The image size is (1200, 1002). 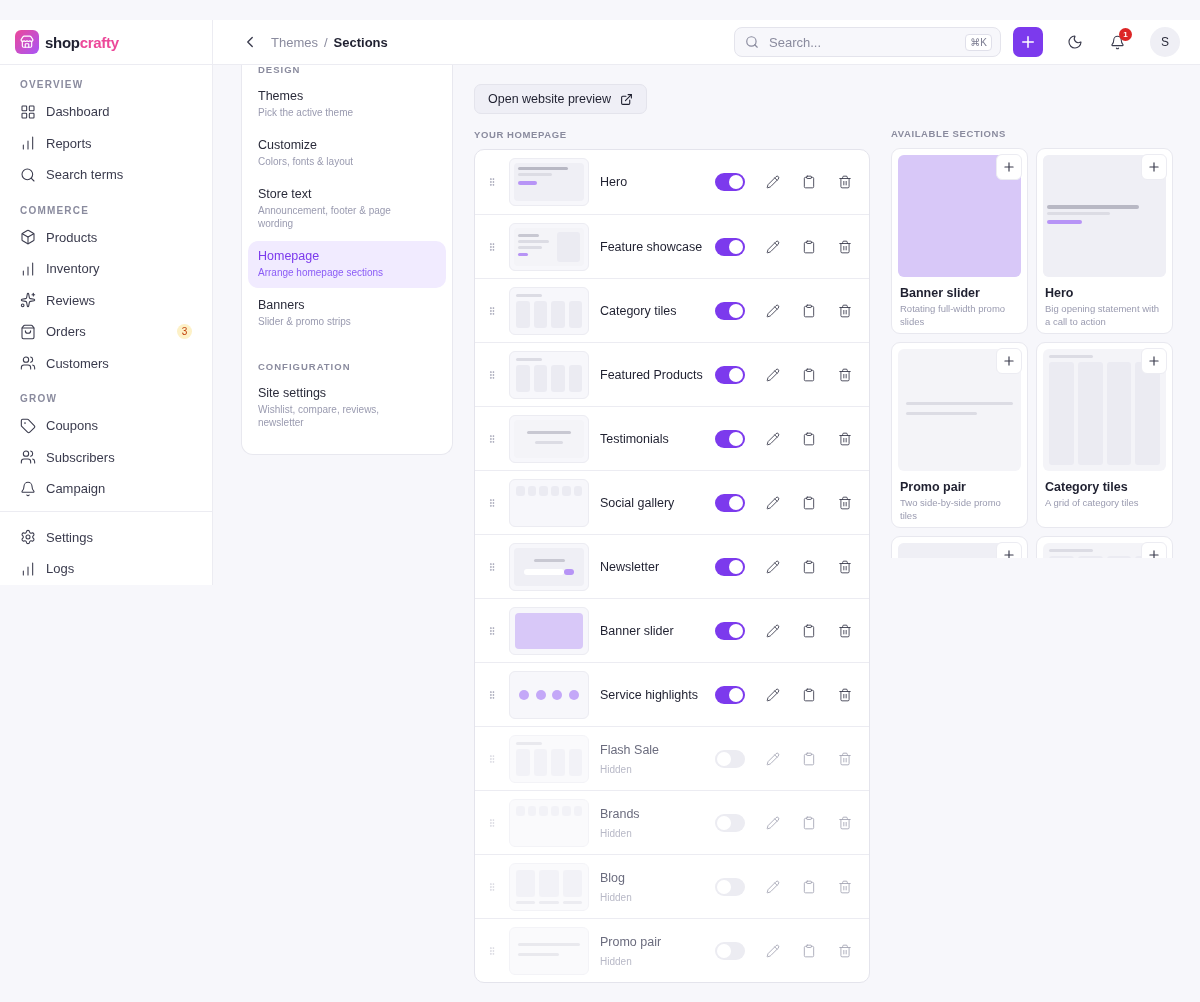 I want to click on section-card: Banner slider Rotating full-width promo slides, so click(x=959, y=241).